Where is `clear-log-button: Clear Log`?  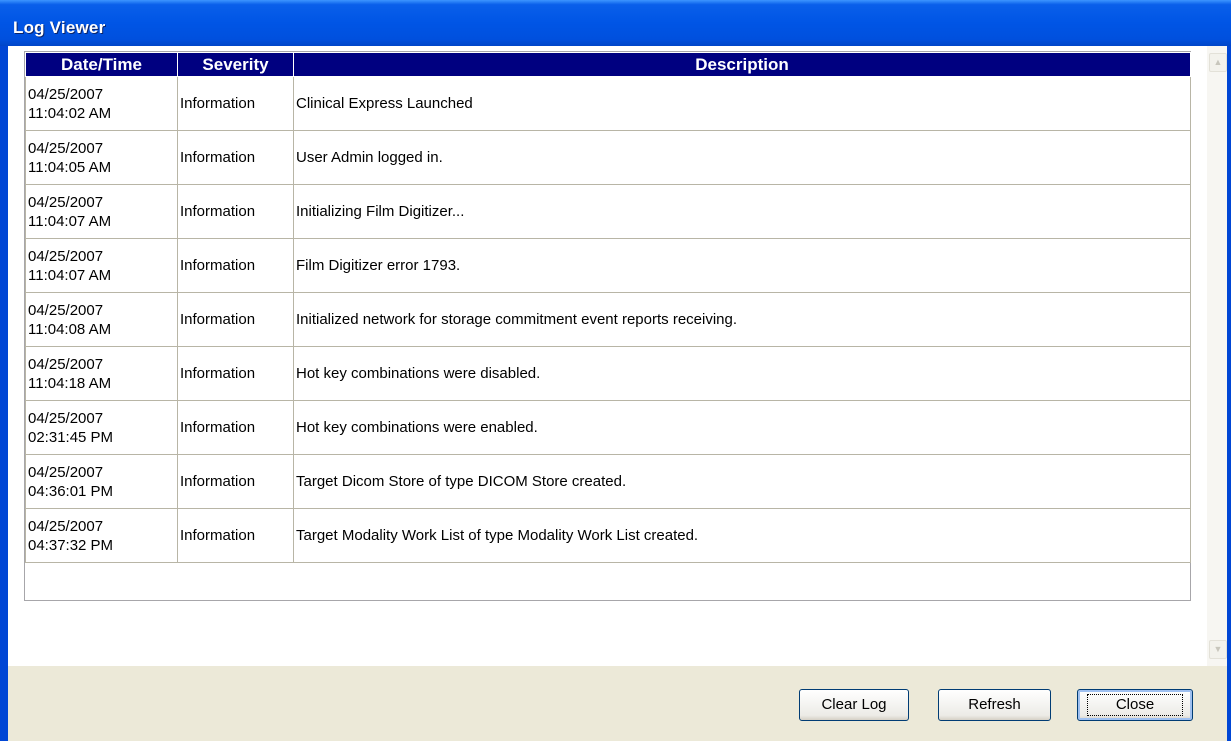 clear-log-button: Clear Log is located at coordinates (854, 705).